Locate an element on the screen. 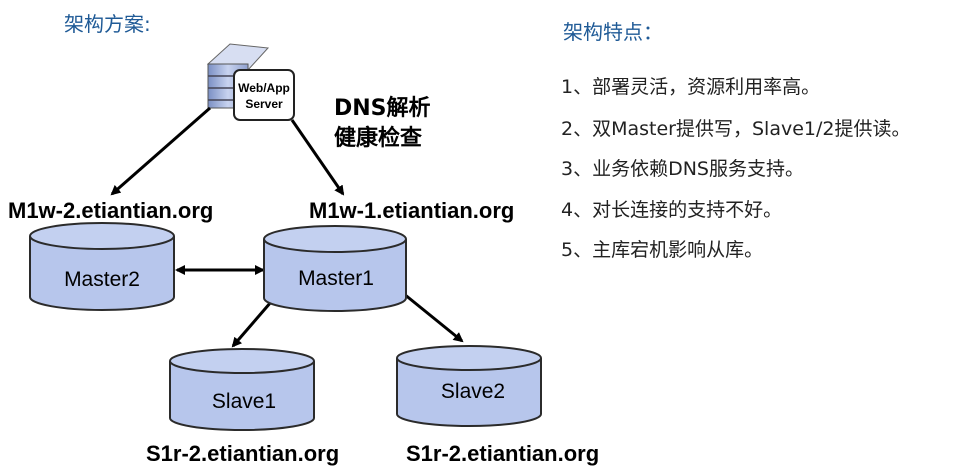 The image size is (964, 471). database-master1: Master1 is located at coordinates (335, 268).